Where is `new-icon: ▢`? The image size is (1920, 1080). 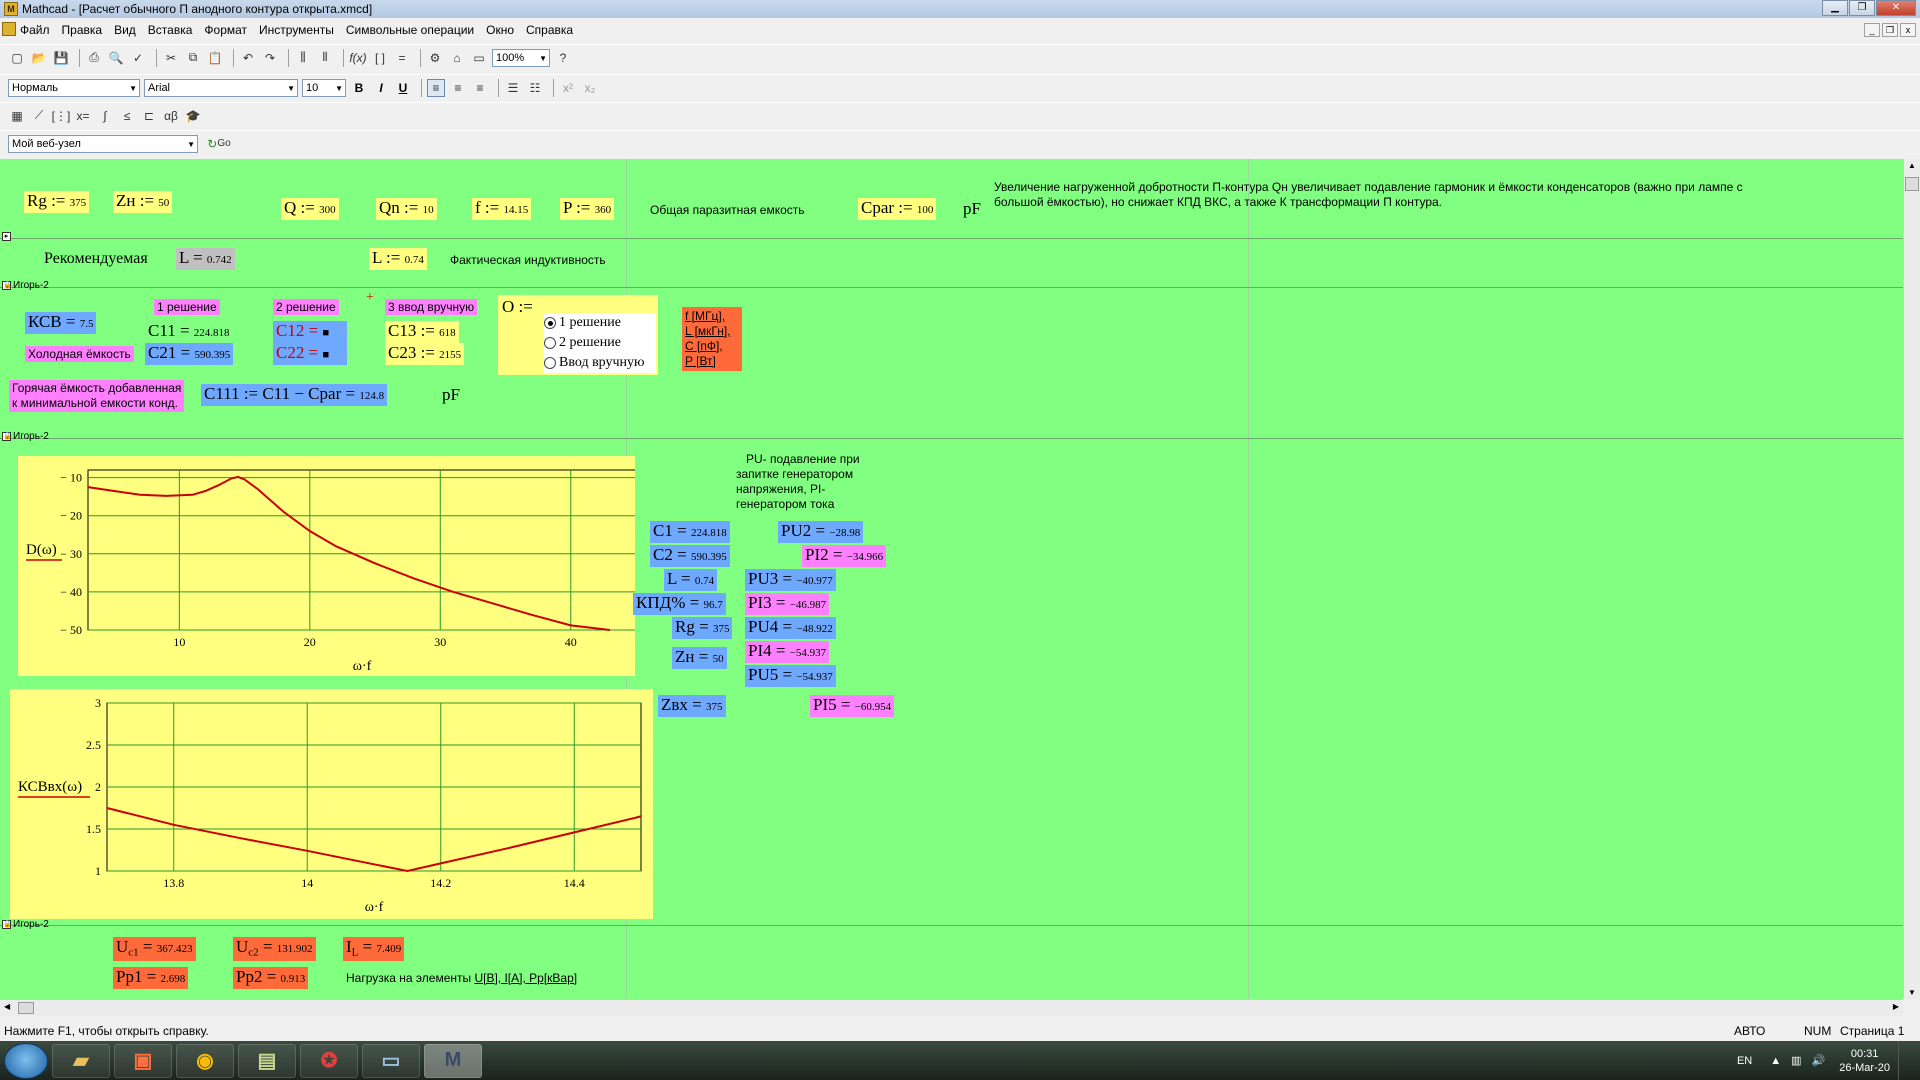 new-icon: ▢ is located at coordinates (17, 58).